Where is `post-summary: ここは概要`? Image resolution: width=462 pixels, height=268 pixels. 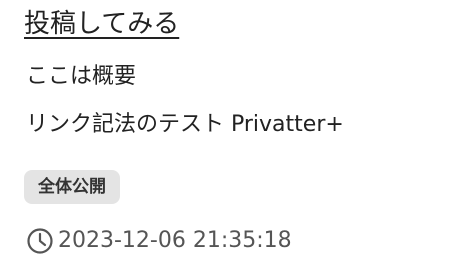 post-summary: ここは概要 is located at coordinates (81, 76).